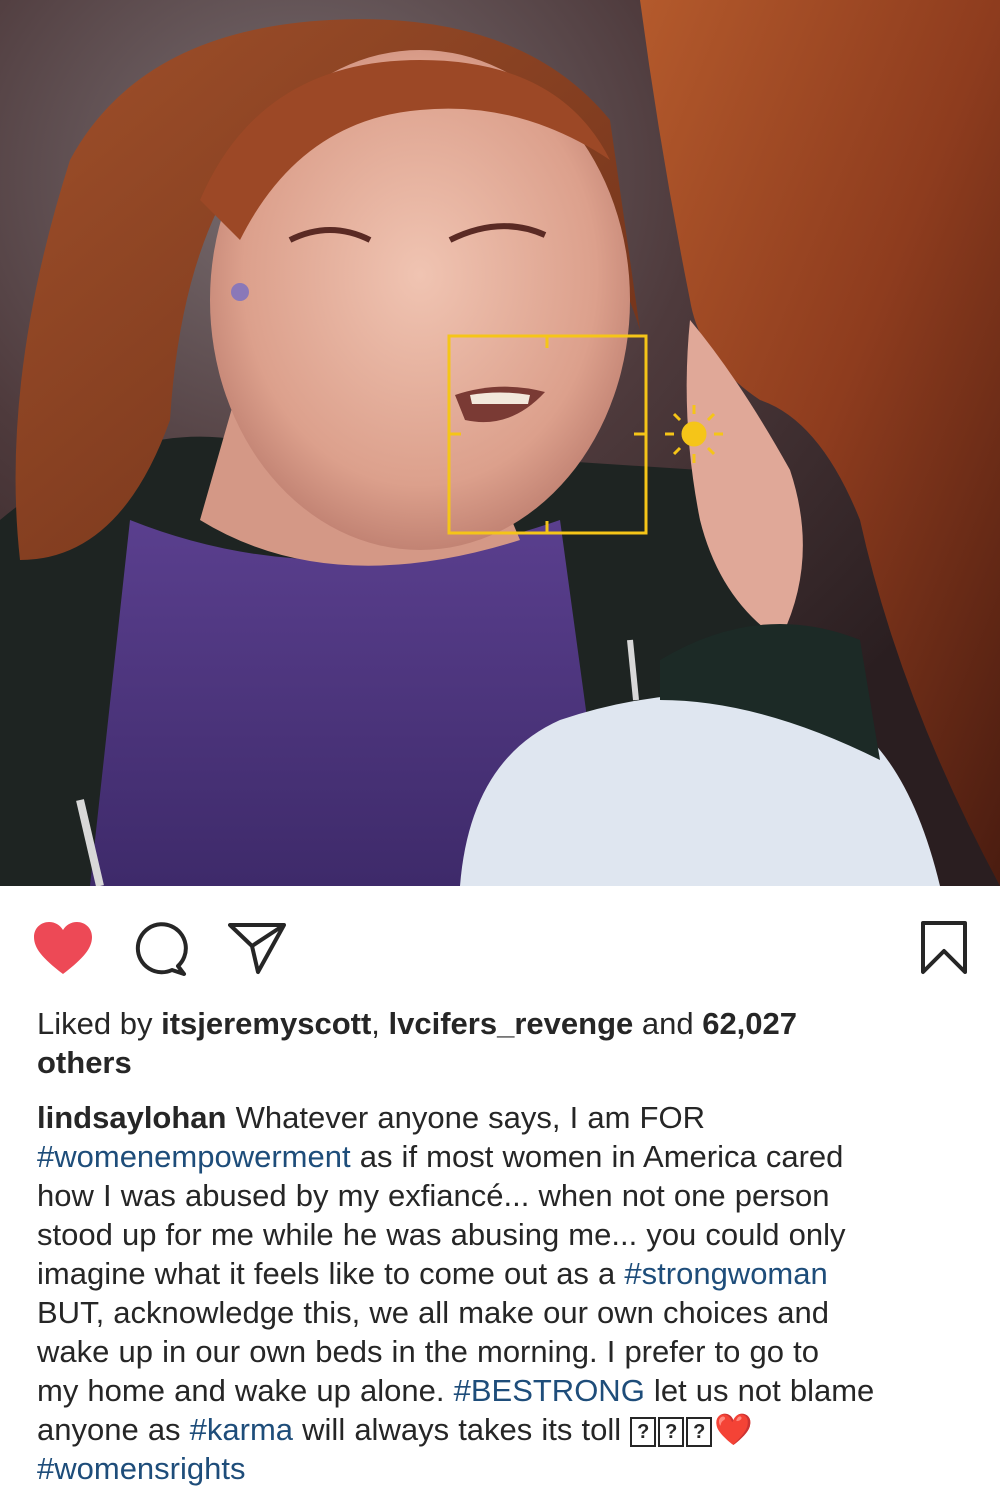  I want to click on paper-plane-icon, so click(257, 949).